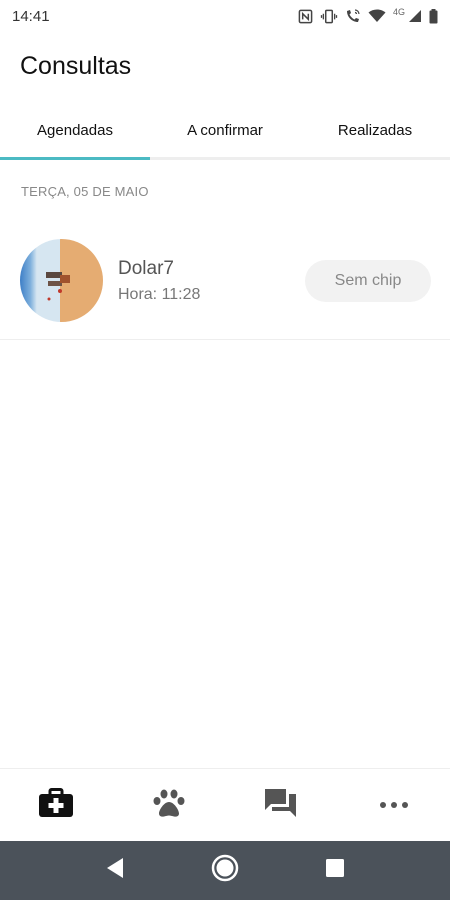  What do you see at coordinates (146, 268) in the screenshot?
I see `pet-name: Dolar7` at bounding box center [146, 268].